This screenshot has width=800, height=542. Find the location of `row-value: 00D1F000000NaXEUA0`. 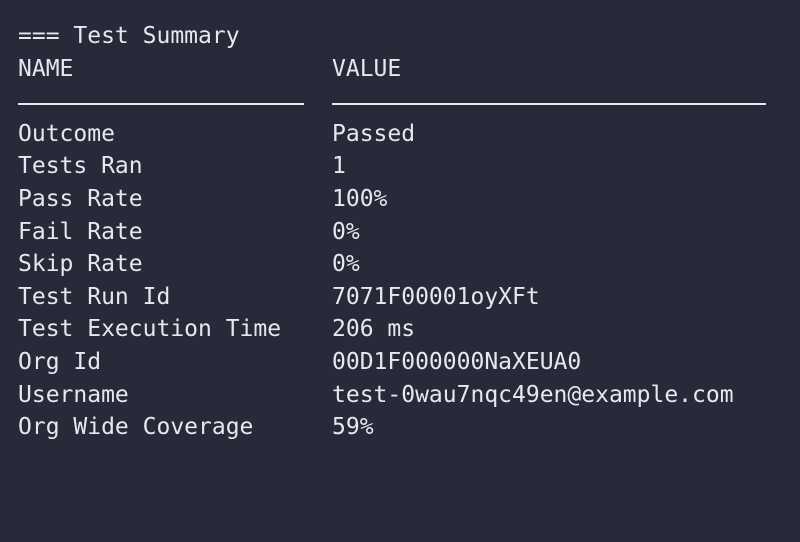

row-value: 00D1F000000NaXEUA0 is located at coordinates (457, 361).